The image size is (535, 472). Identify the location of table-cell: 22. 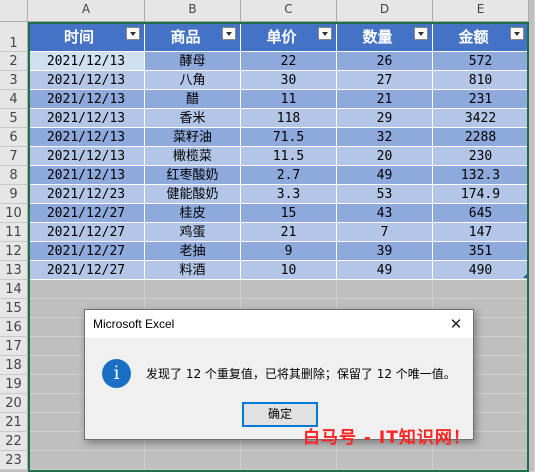
(289, 61).